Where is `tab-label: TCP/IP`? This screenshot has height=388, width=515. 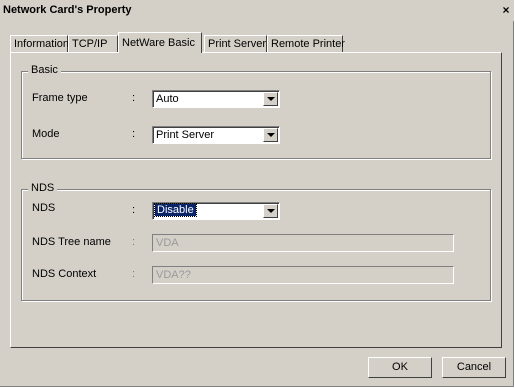 tab-label: TCP/IP is located at coordinates (90, 44).